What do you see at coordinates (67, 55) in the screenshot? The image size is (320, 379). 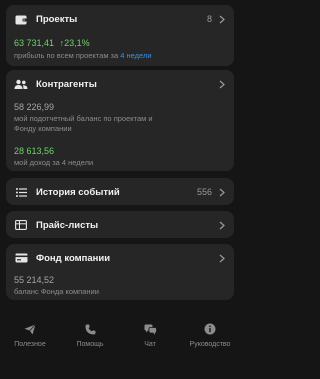 I see `projects-caption-text: прибыль по всем проектам за` at bounding box center [67, 55].